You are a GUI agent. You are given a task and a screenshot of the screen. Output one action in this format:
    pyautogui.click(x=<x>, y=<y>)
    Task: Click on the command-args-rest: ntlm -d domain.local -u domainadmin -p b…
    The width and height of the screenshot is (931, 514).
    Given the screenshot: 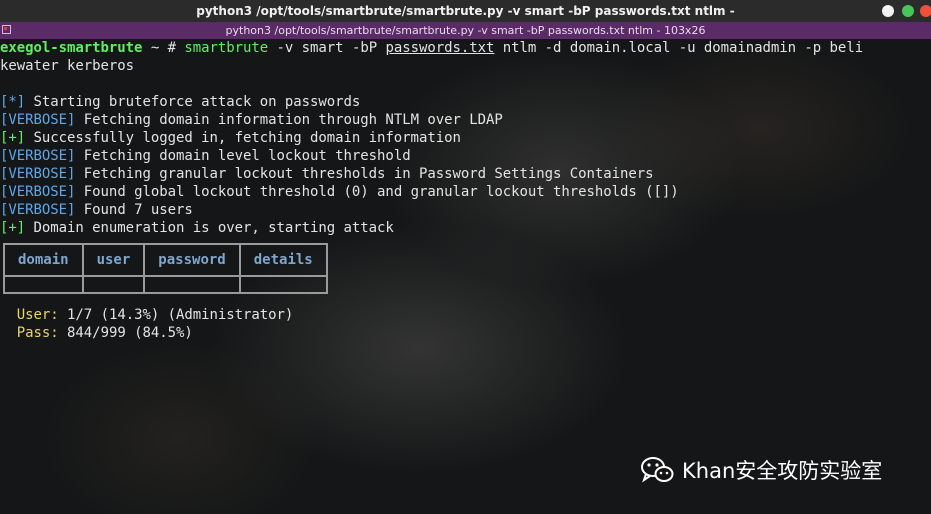 What is the action you would take?
    pyautogui.click(x=679, y=48)
    